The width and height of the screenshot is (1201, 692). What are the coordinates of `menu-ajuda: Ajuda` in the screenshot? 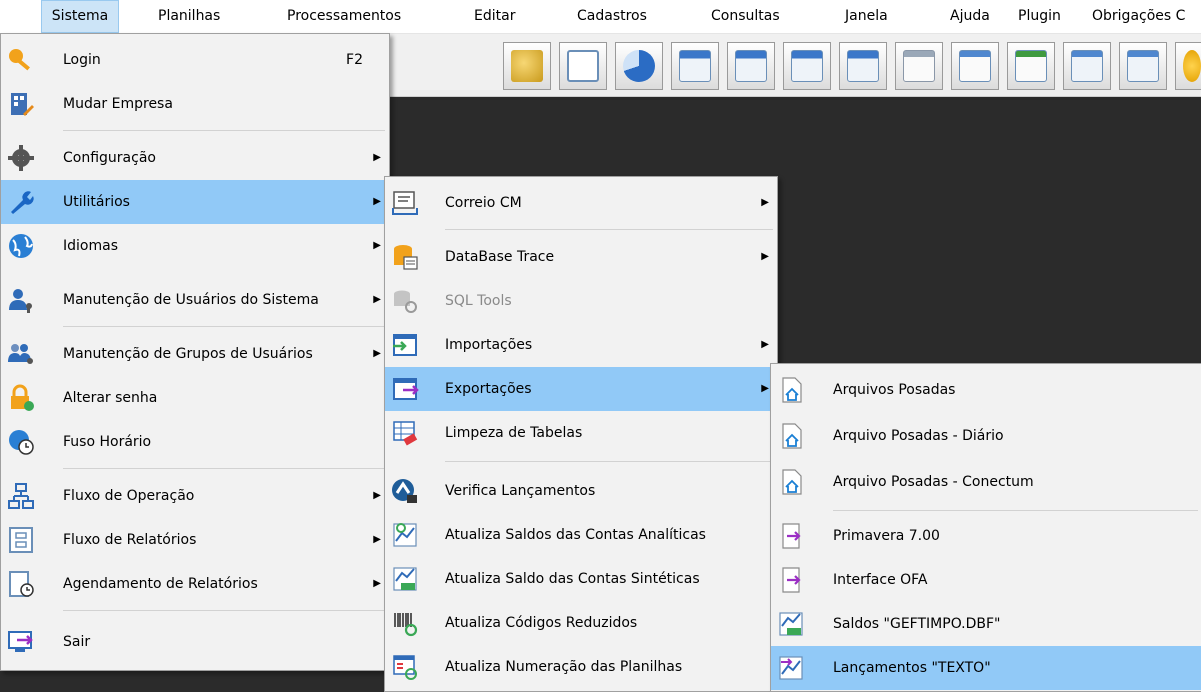 It's located at (970, 16).